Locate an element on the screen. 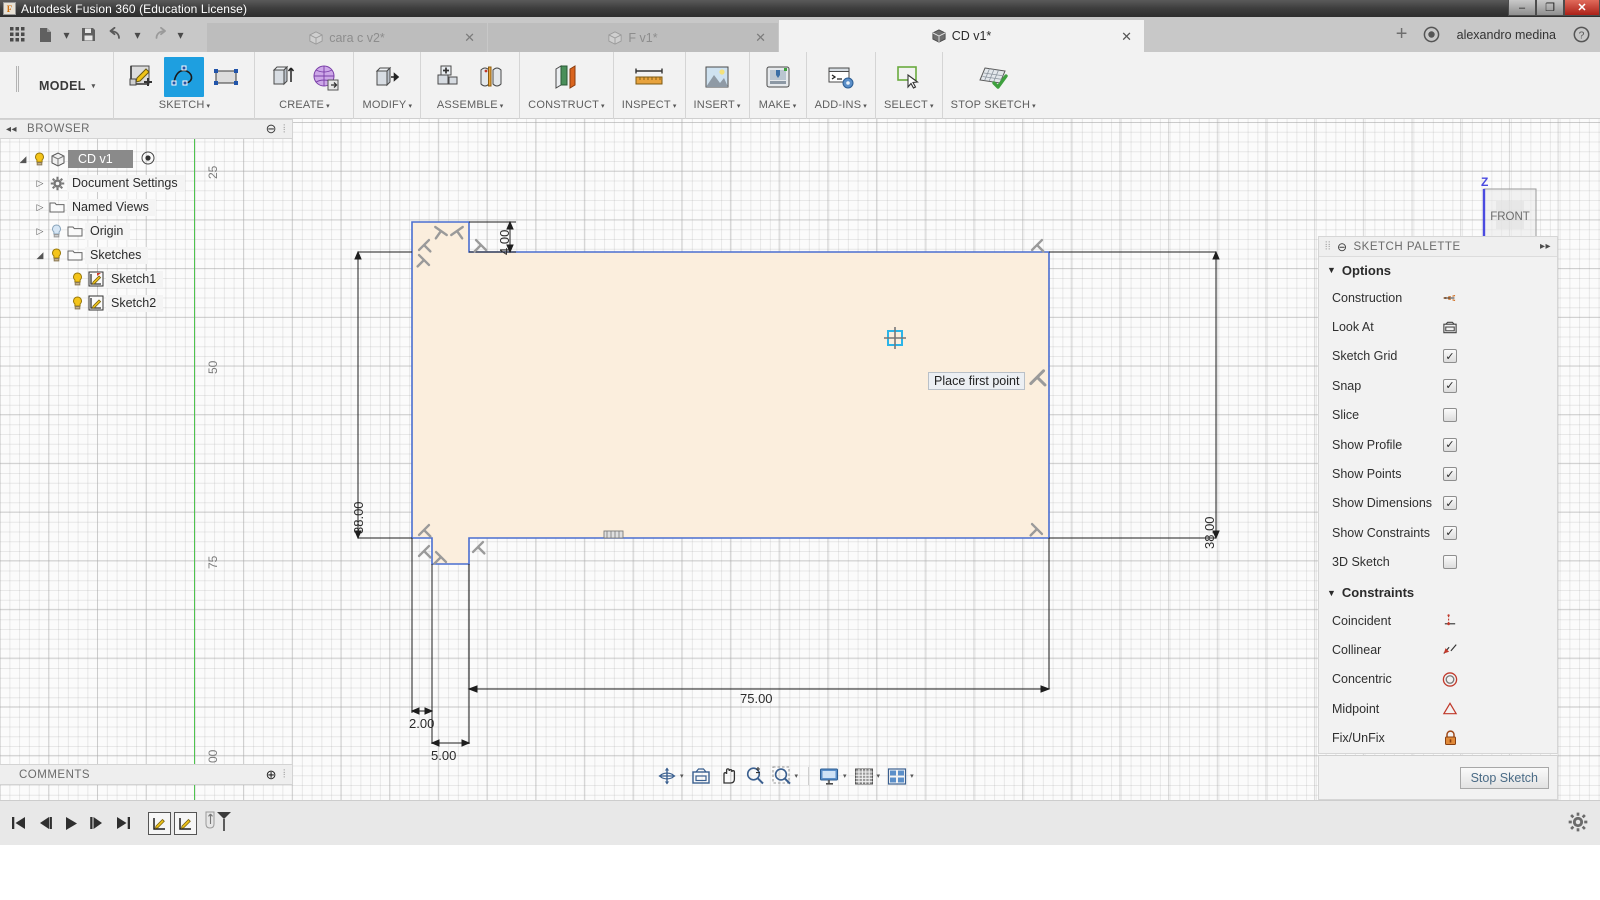 This screenshot has width=1600, height=900. measure-icon is located at coordinates (649, 77).